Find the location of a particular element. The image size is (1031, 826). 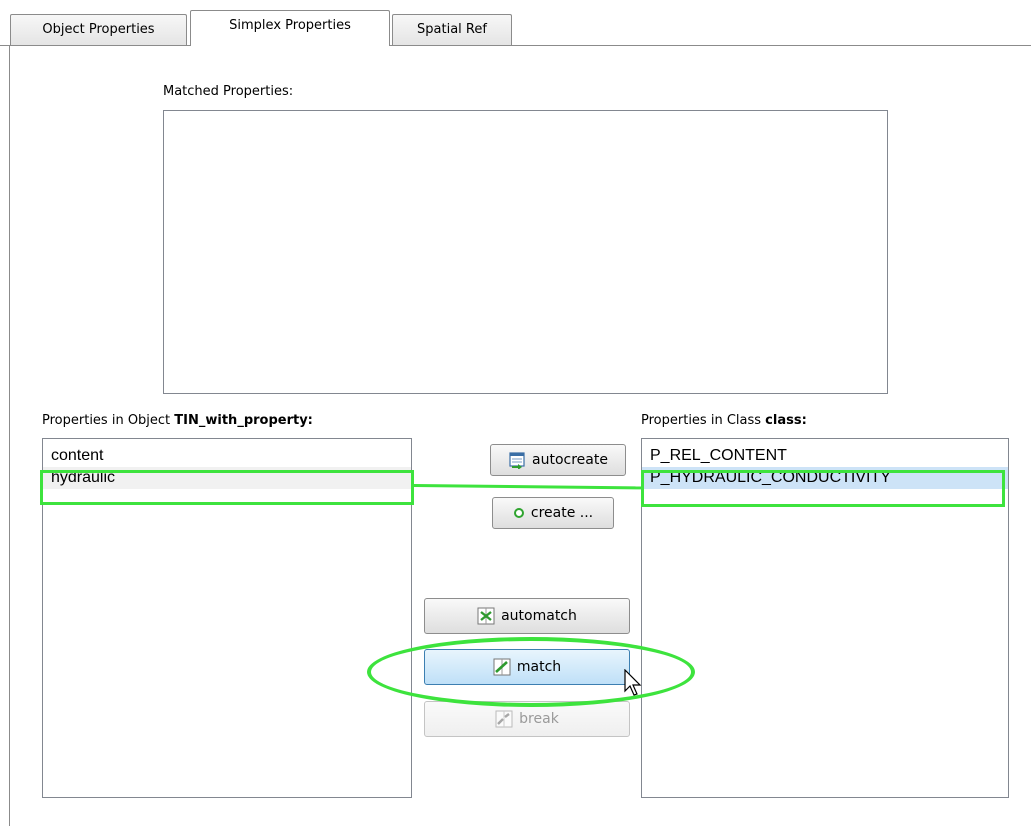

matched-properties-label: Matched Properties: is located at coordinates (228, 91).